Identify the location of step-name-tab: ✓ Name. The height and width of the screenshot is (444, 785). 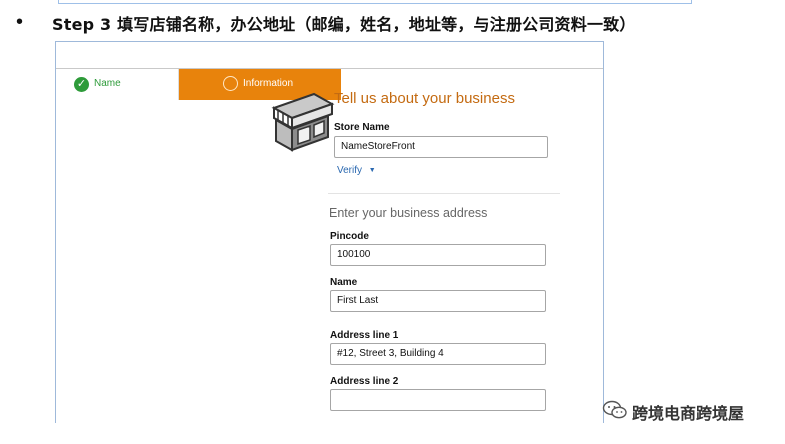
(117, 84).